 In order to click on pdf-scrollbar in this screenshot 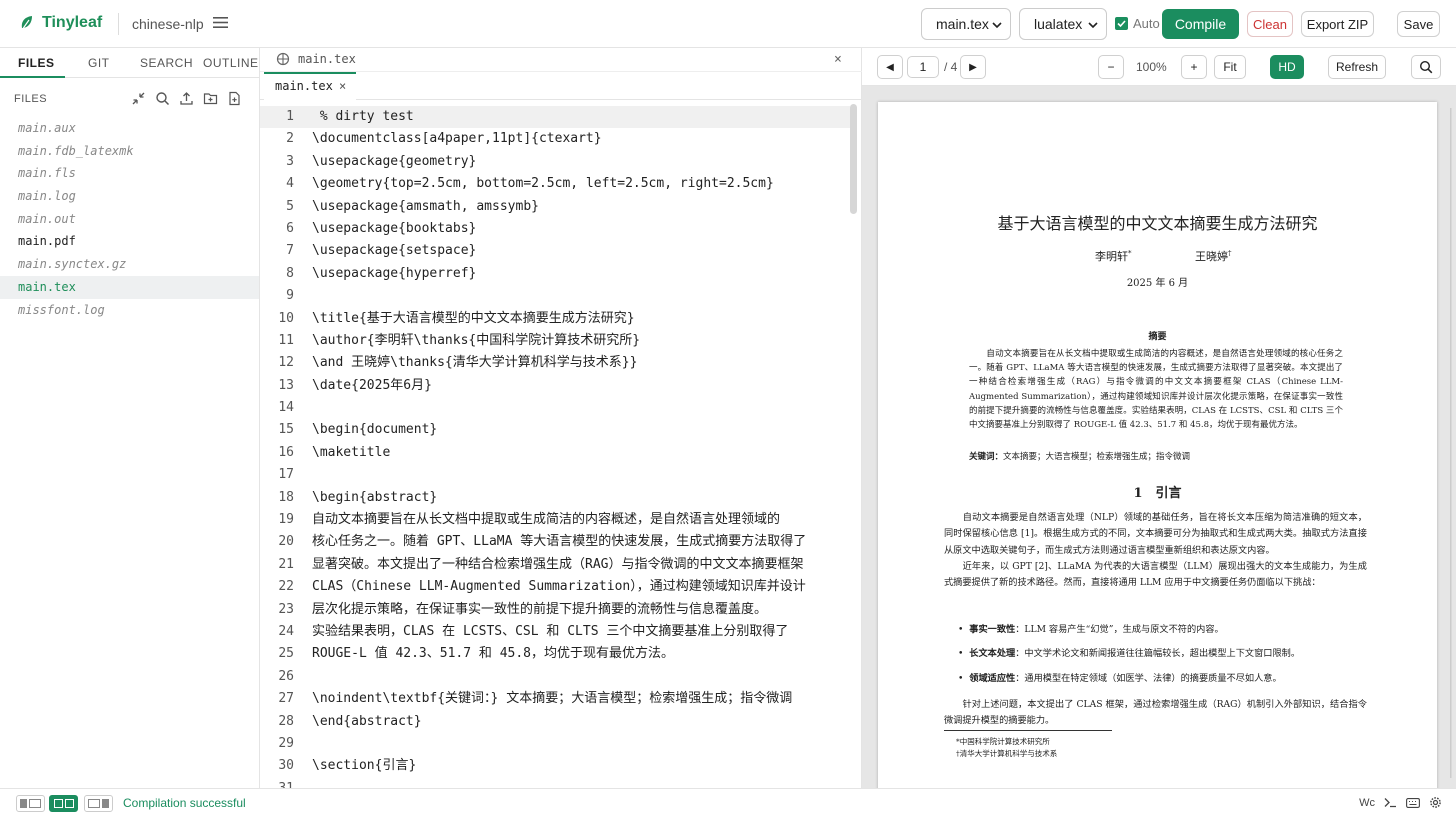, I will do `click(1451, 443)`.